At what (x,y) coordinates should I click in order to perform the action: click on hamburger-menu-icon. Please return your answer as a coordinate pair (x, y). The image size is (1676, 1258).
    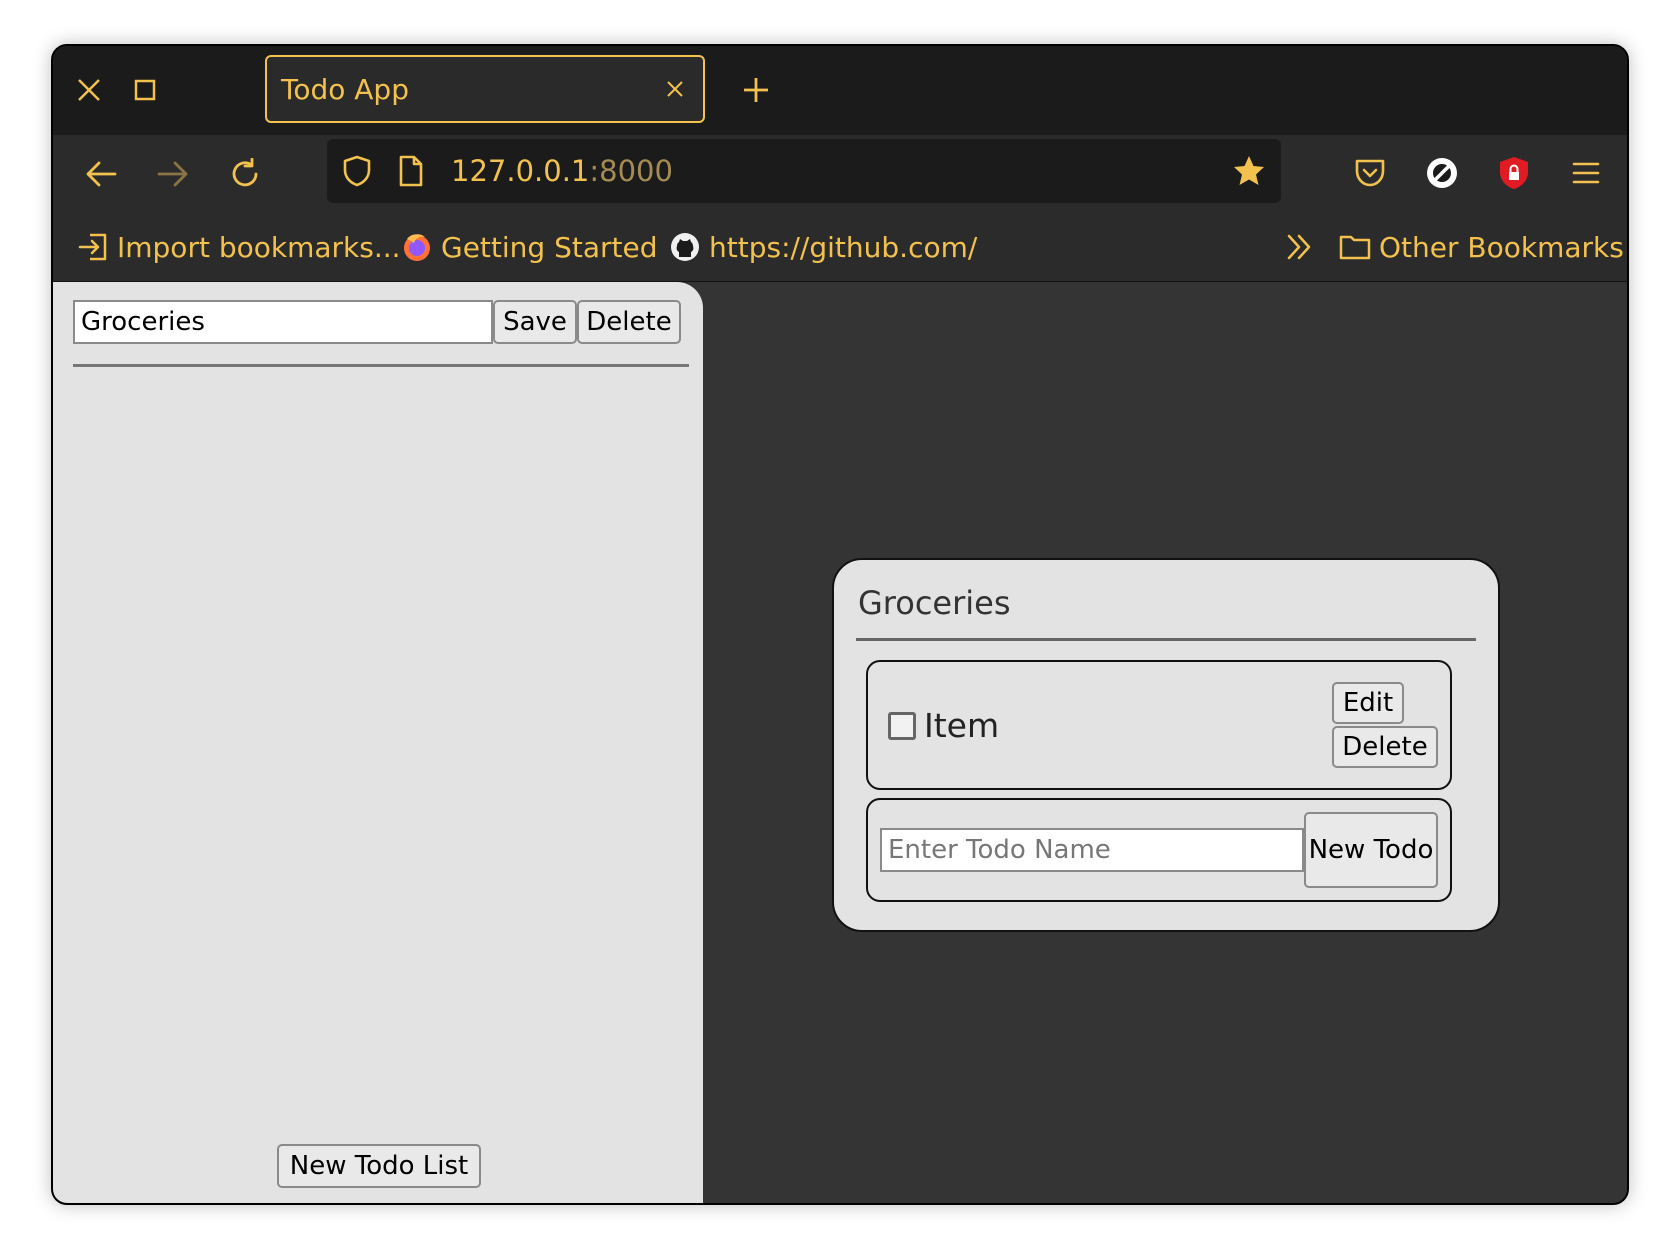
    Looking at the image, I should click on (1586, 173).